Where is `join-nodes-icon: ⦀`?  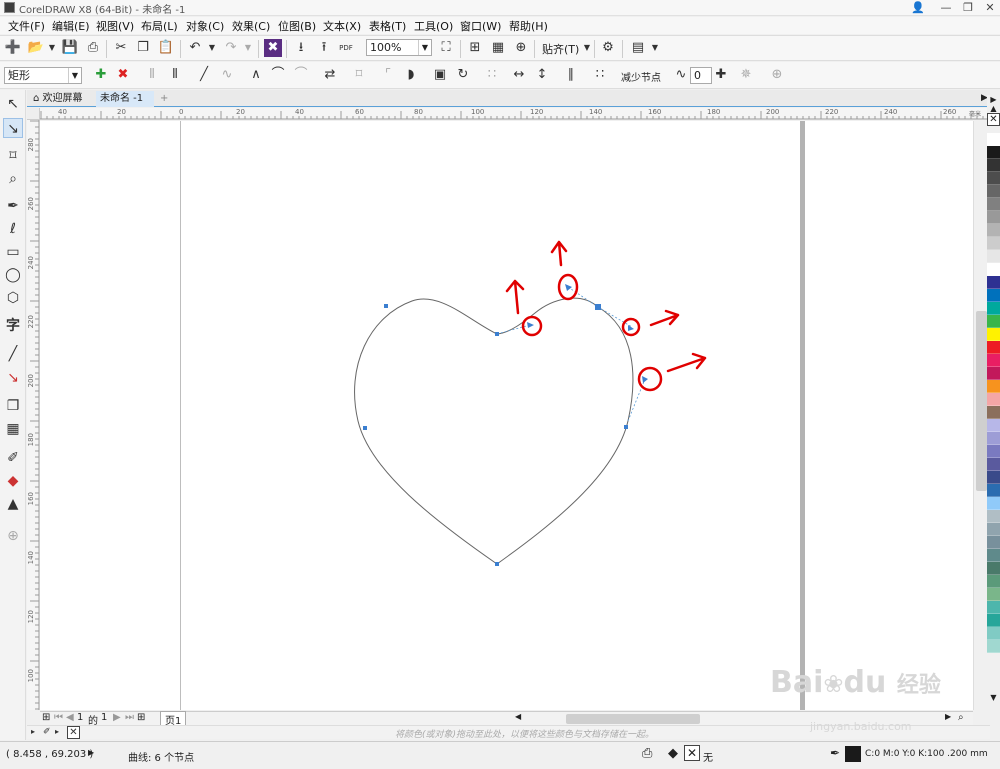
join-nodes-icon: ⦀ is located at coordinates (152, 75).